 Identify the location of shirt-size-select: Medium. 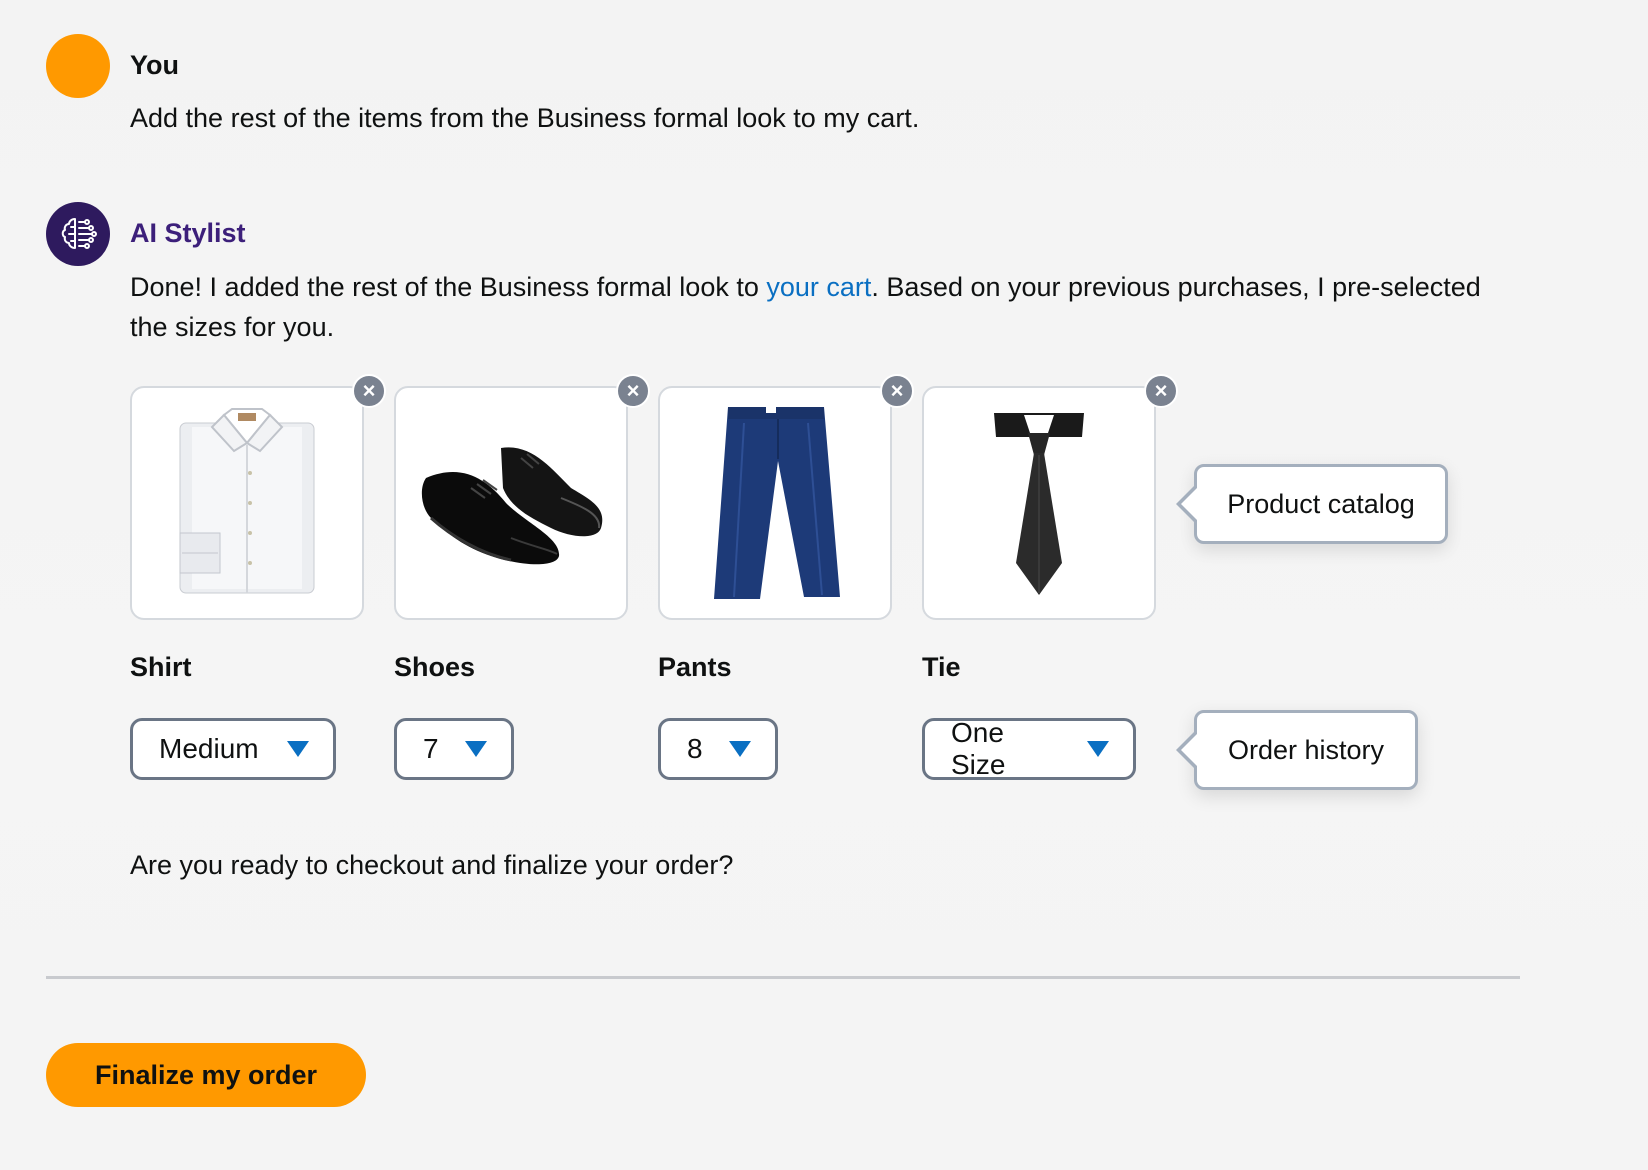
(233, 749).